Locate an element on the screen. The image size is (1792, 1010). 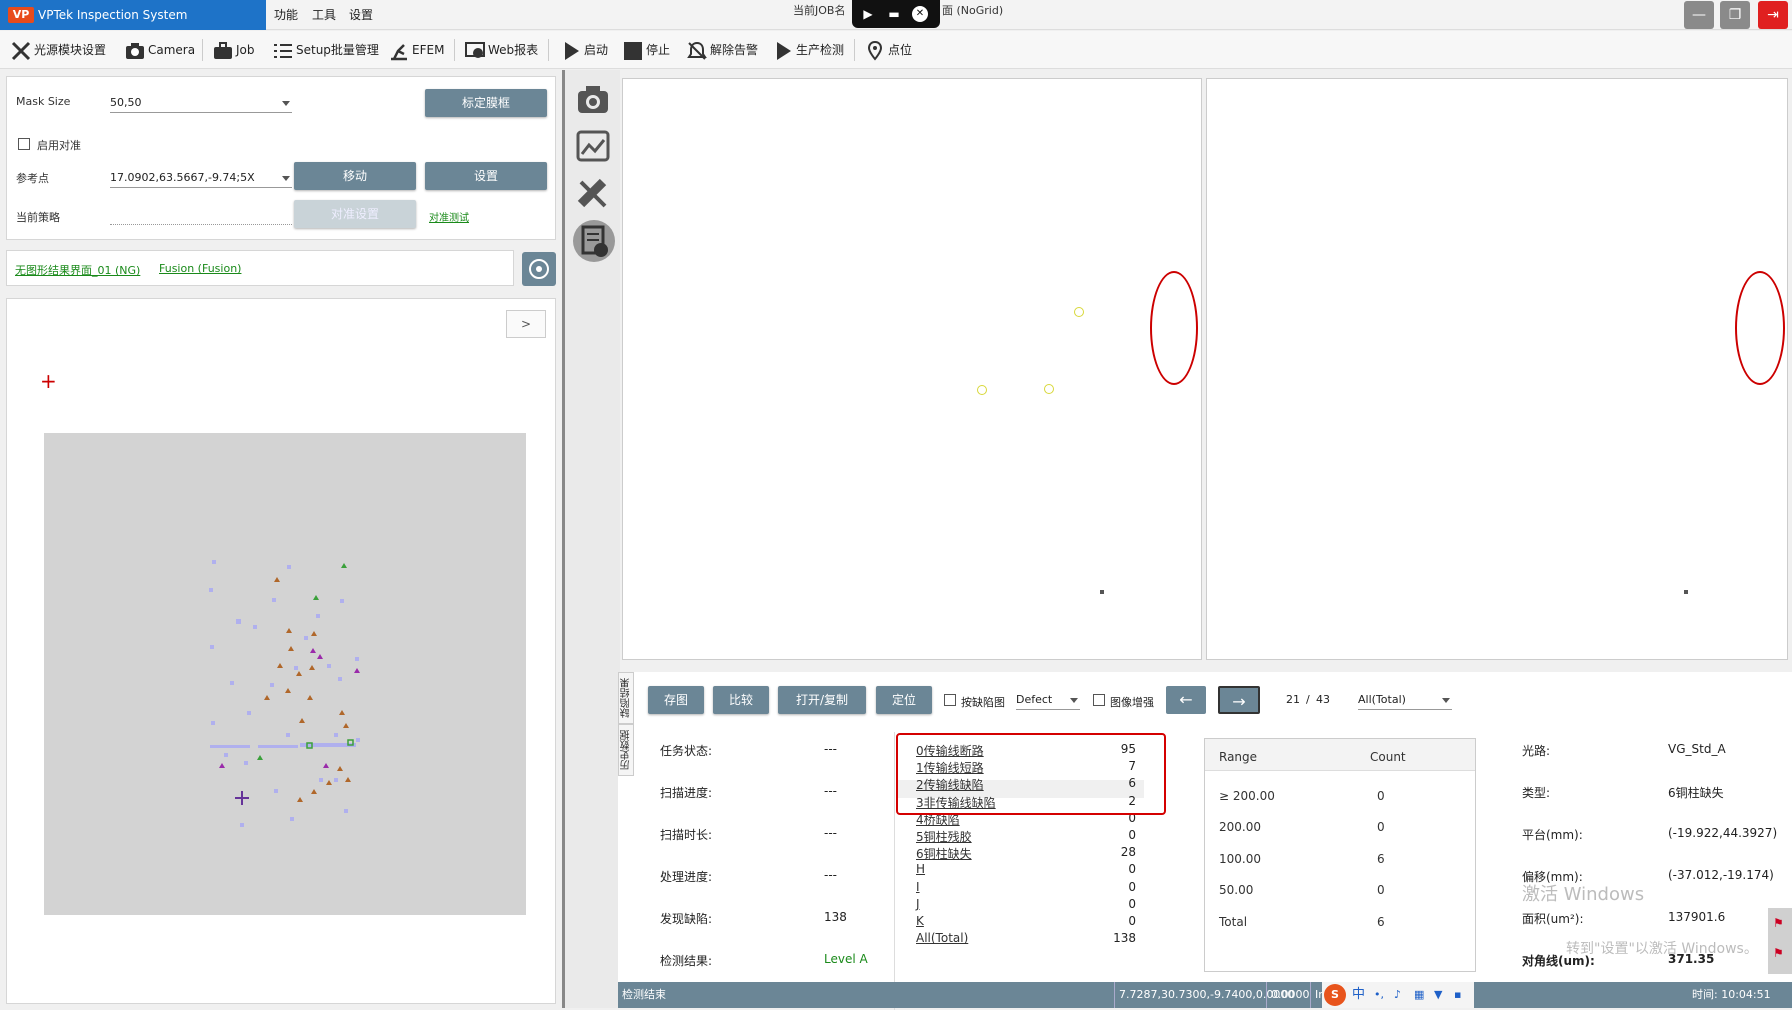
task-status-label: 任务状态: is located at coordinates (686, 751).